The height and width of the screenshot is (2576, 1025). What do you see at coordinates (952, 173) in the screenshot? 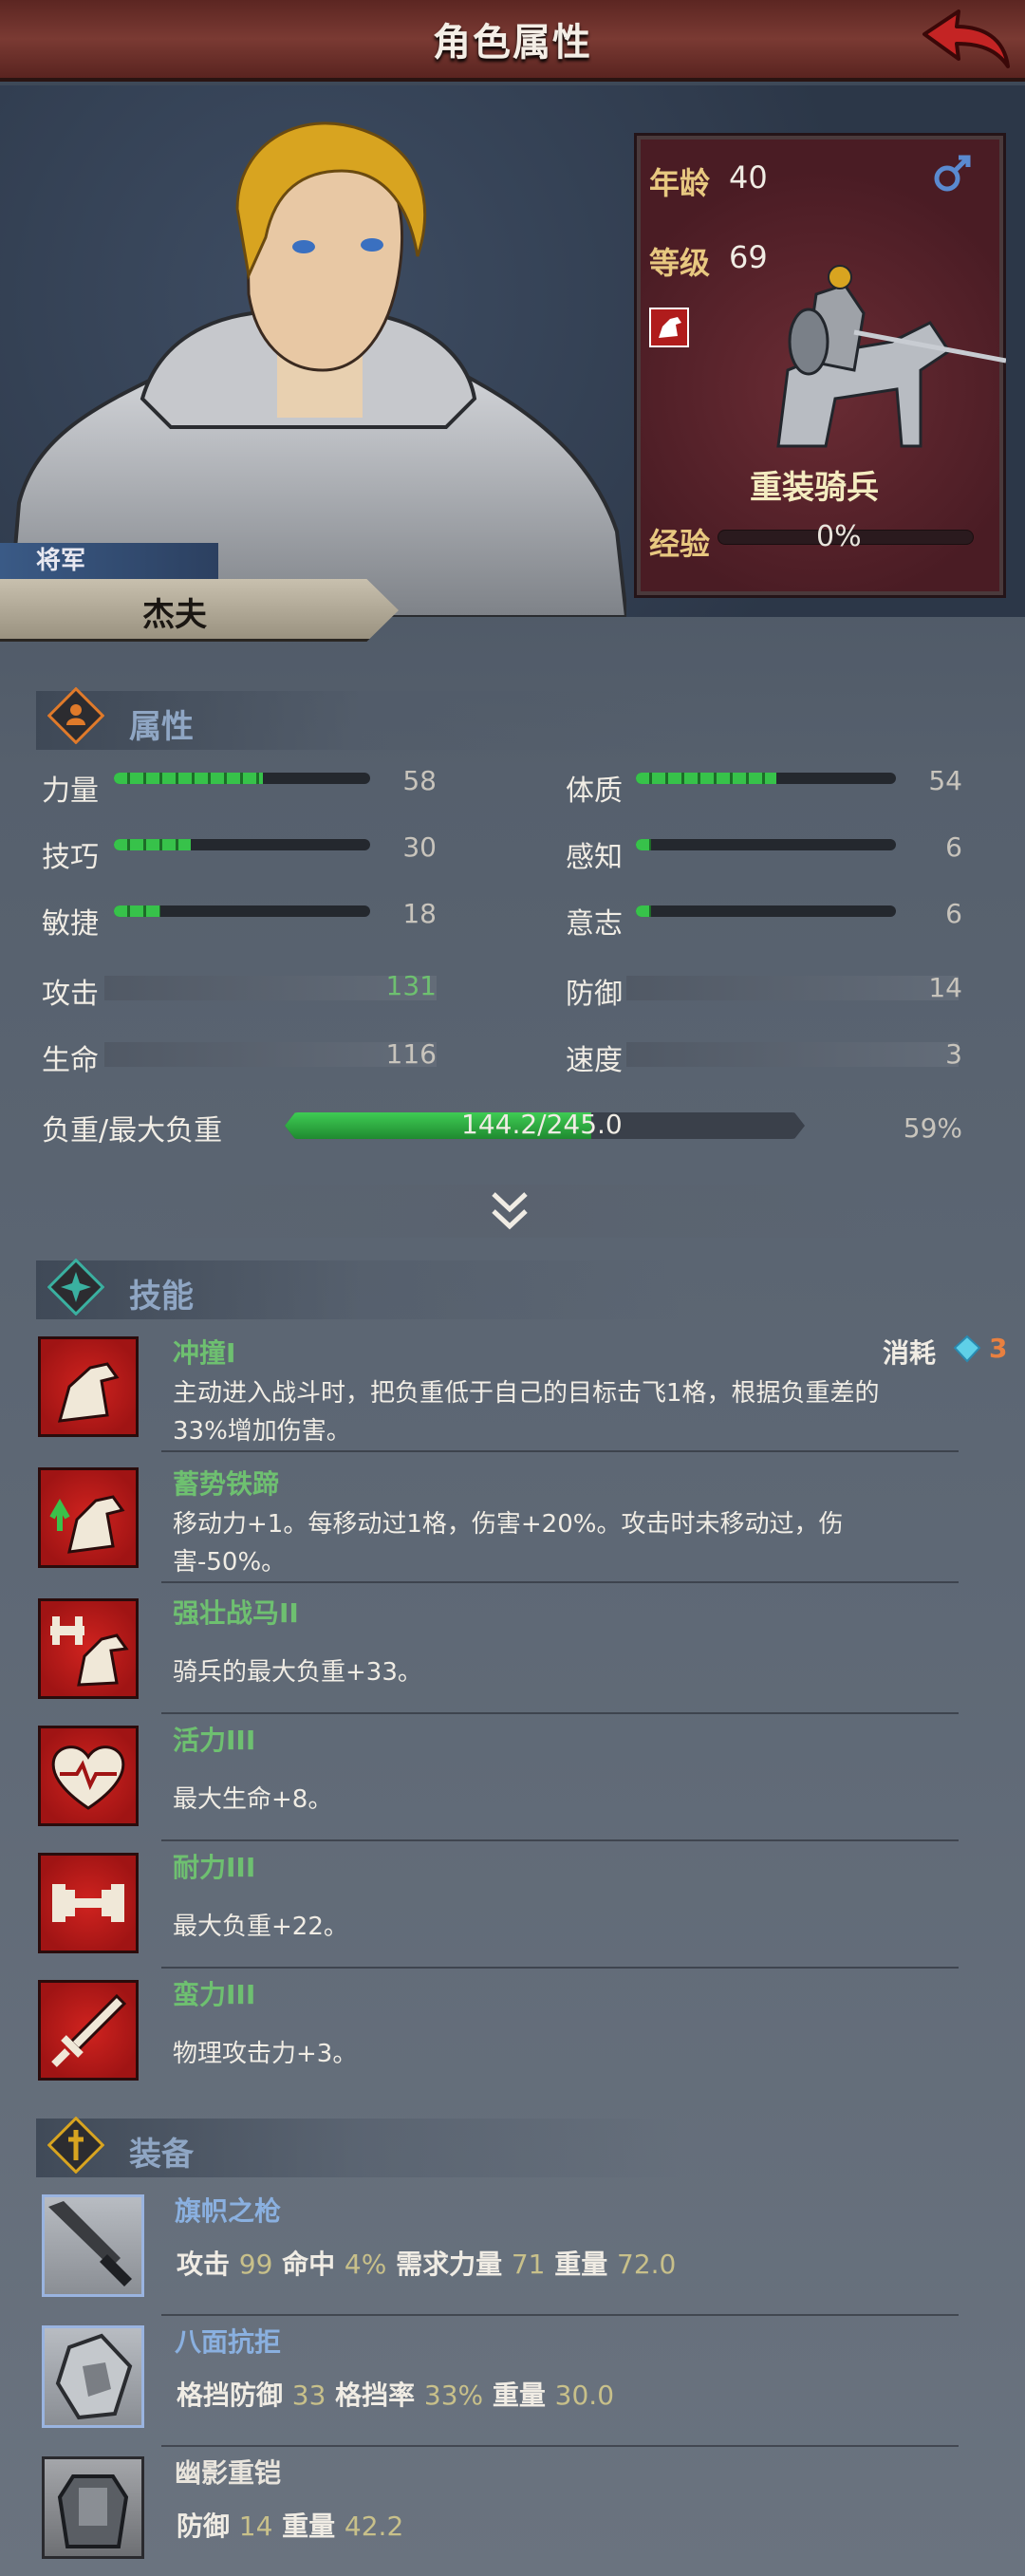
I see `male-icon` at bounding box center [952, 173].